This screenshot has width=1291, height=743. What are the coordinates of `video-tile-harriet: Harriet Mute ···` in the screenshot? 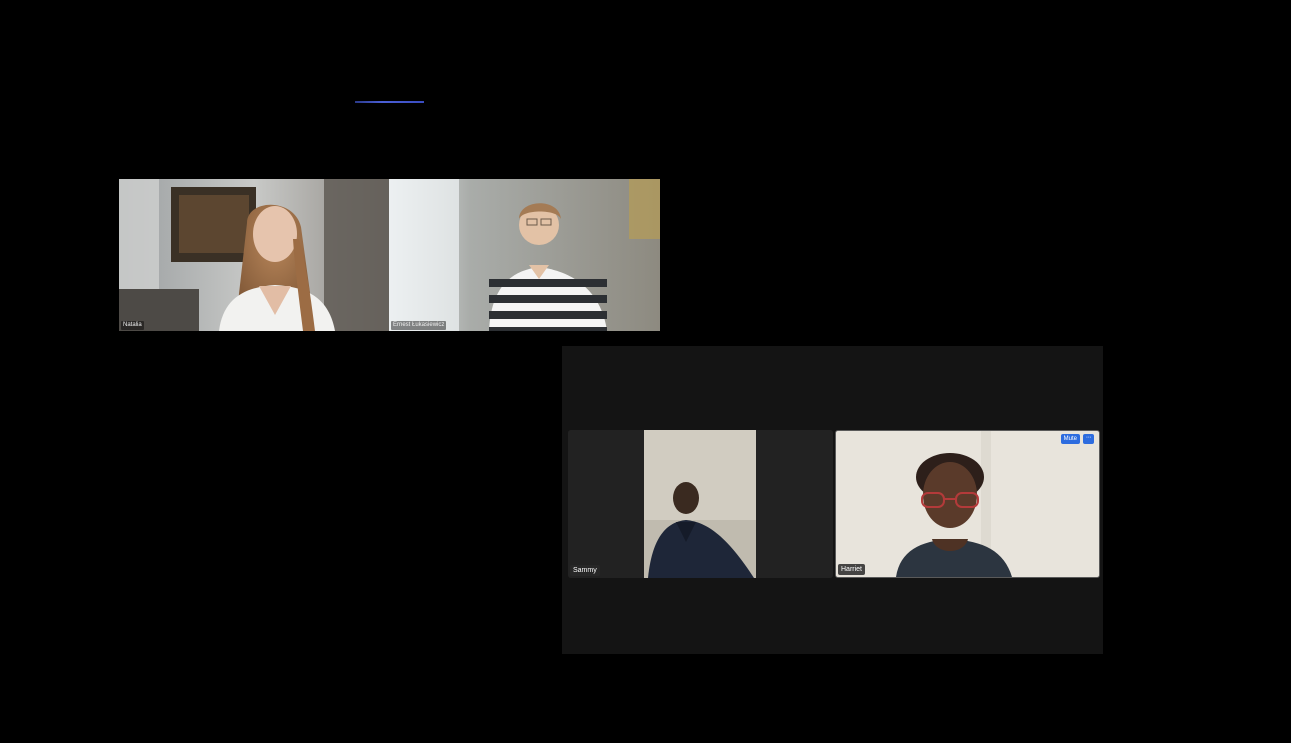 It's located at (967, 504).